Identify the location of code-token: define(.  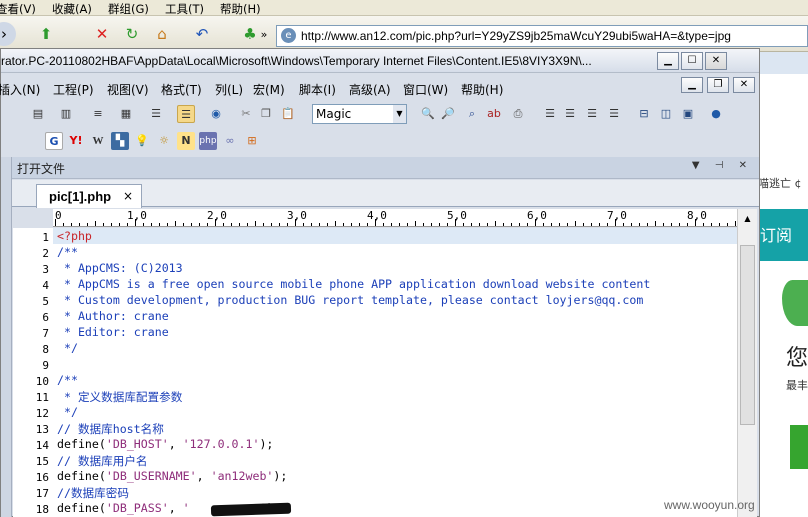
(81, 476).